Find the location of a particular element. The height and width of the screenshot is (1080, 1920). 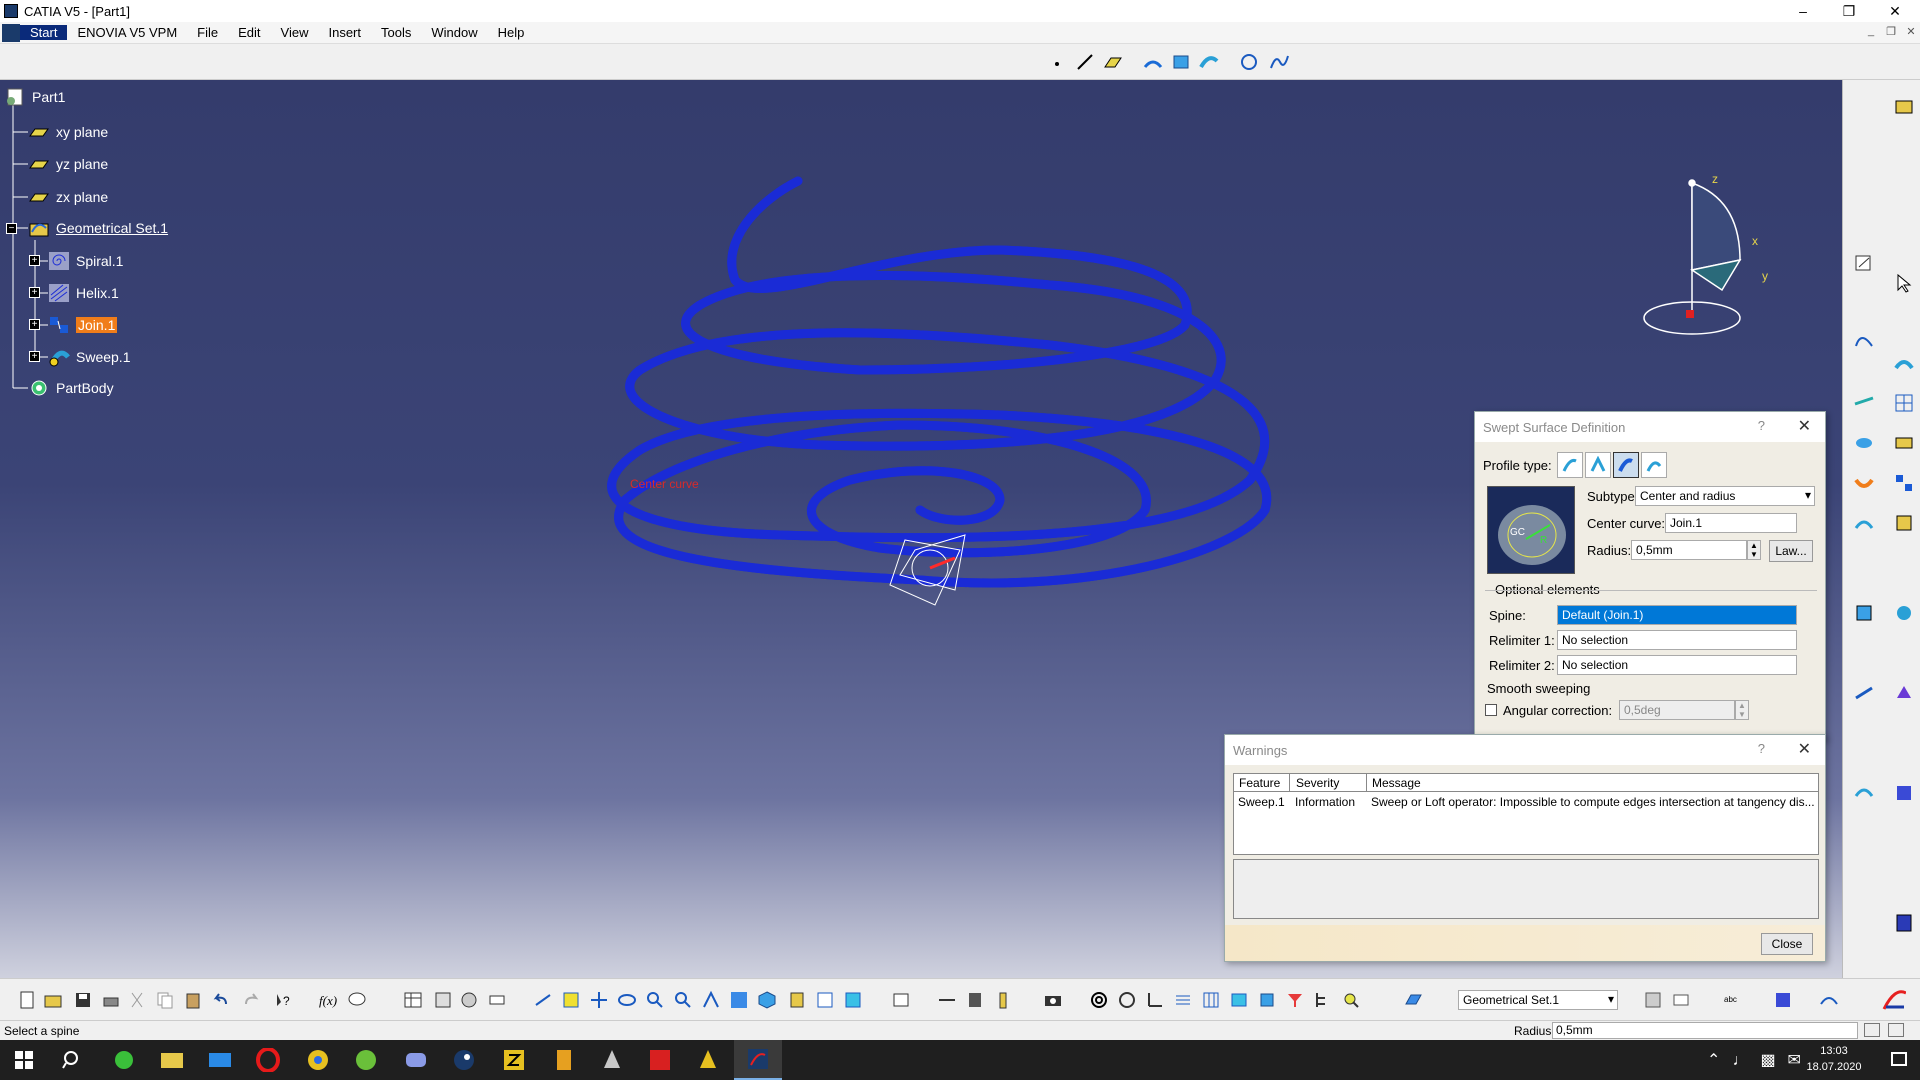

properties-icon is located at coordinates (1681, 1000).